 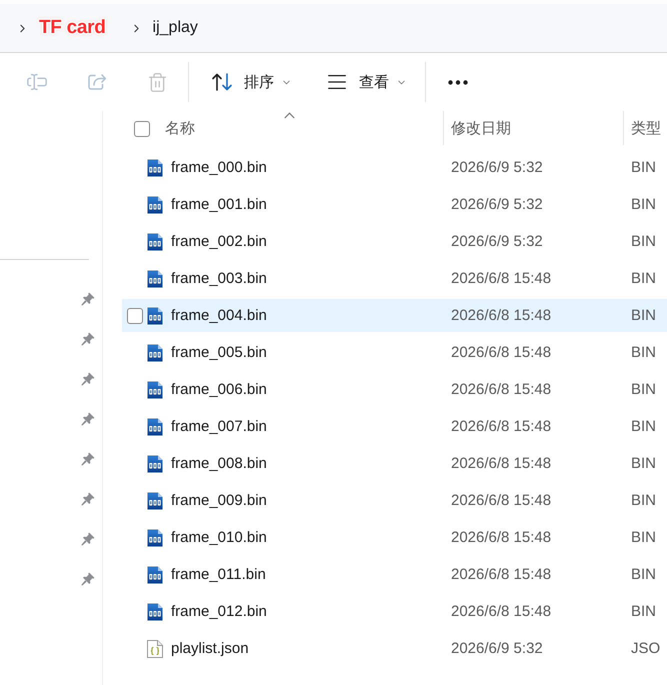 I want to click on file-row: frame_012.bin 2026/6/8 15:48 BIN, so click(x=394, y=611).